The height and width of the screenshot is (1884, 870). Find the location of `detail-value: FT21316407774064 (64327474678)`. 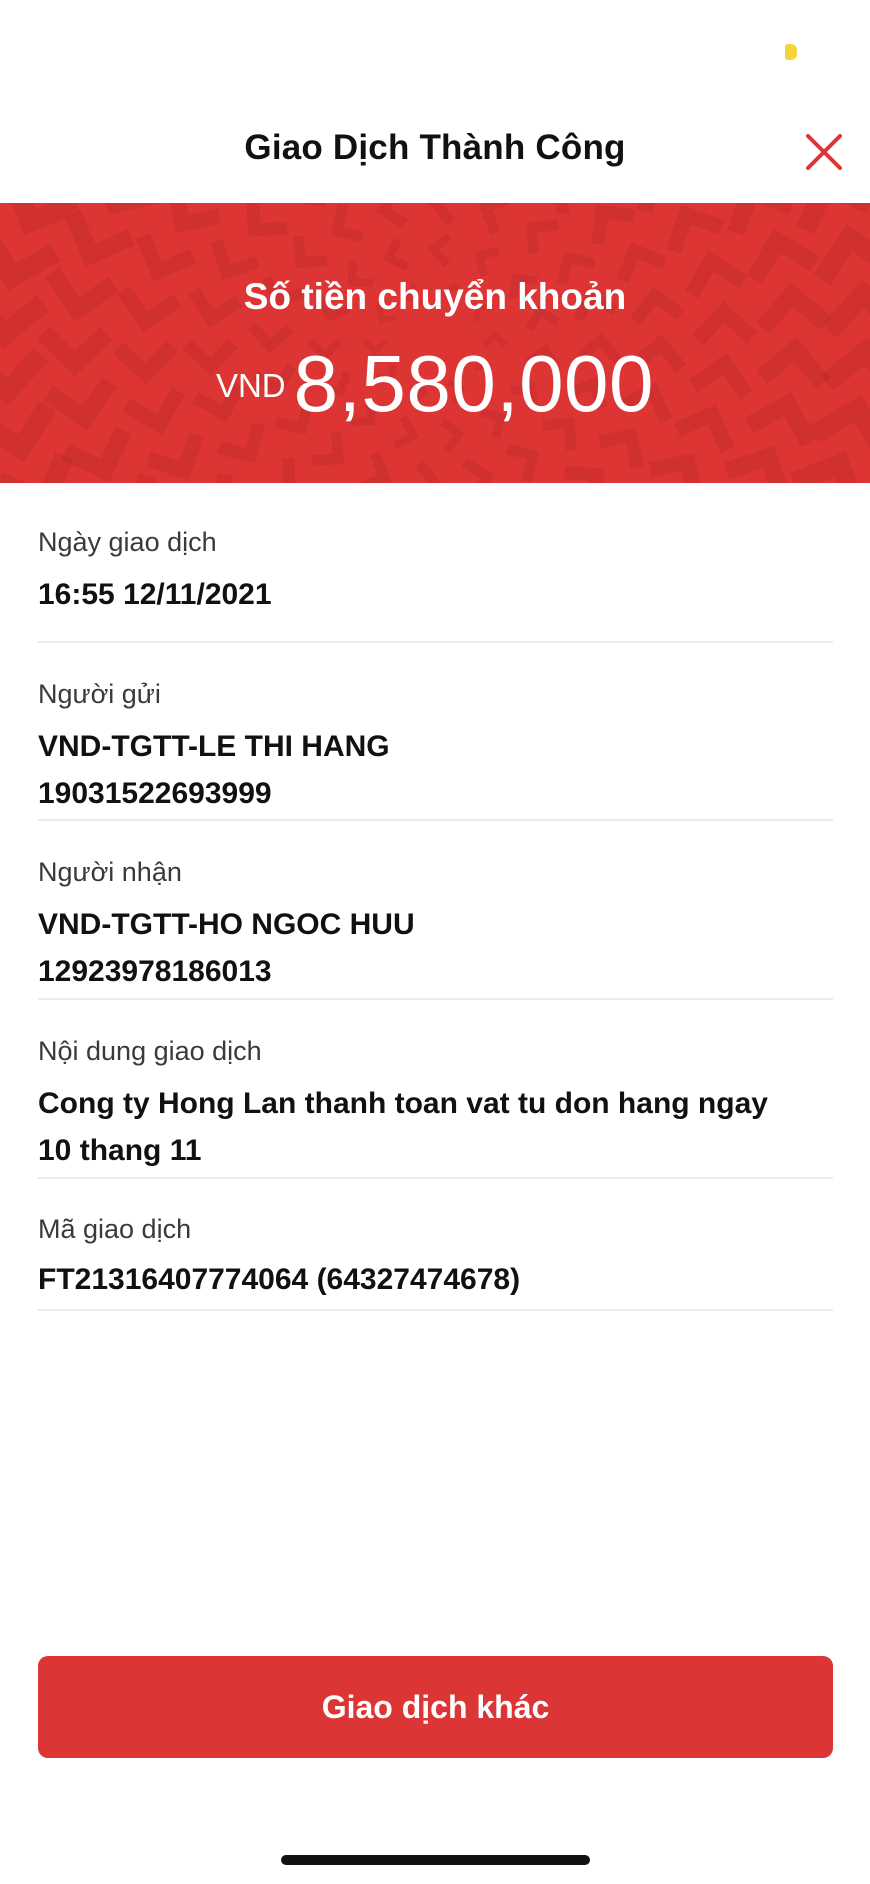

detail-value: FT21316407774064 (64327474678) is located at coordinates (279, 1279).